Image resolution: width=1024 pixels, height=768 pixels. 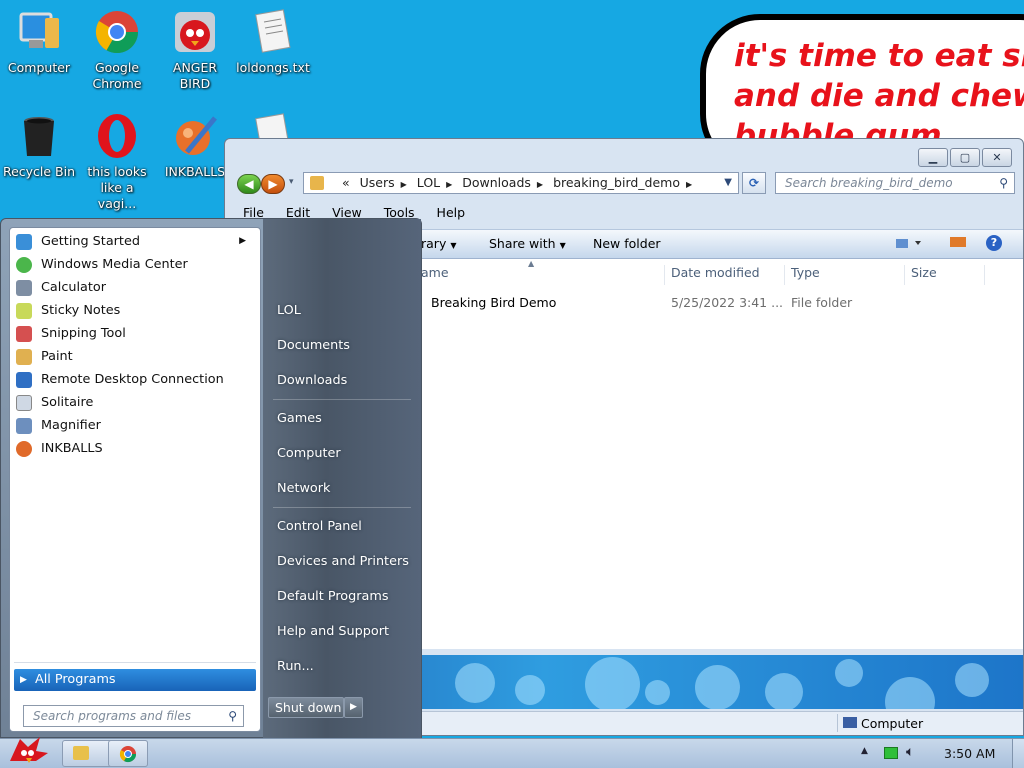 I want to click on close-button: ✕, so click(x=997, y=157).